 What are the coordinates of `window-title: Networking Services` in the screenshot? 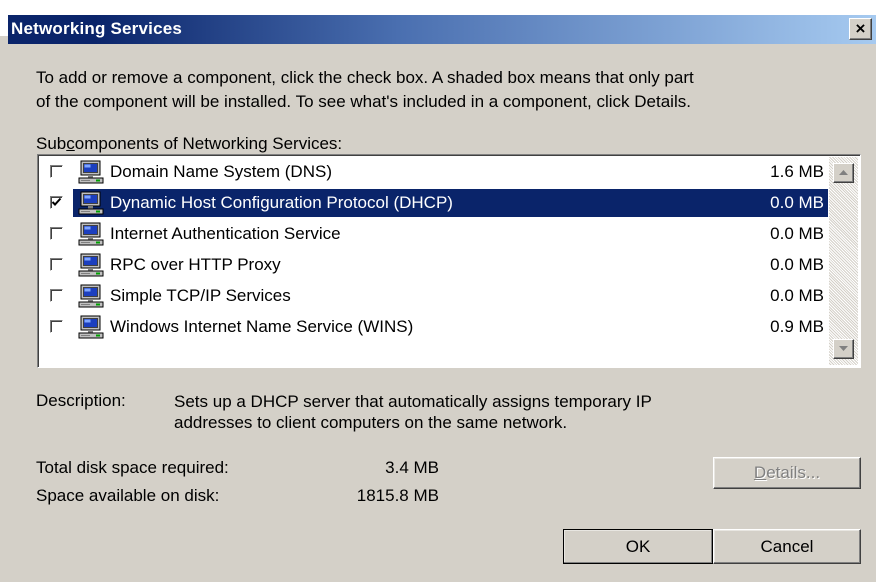 It's located at (97, 28).